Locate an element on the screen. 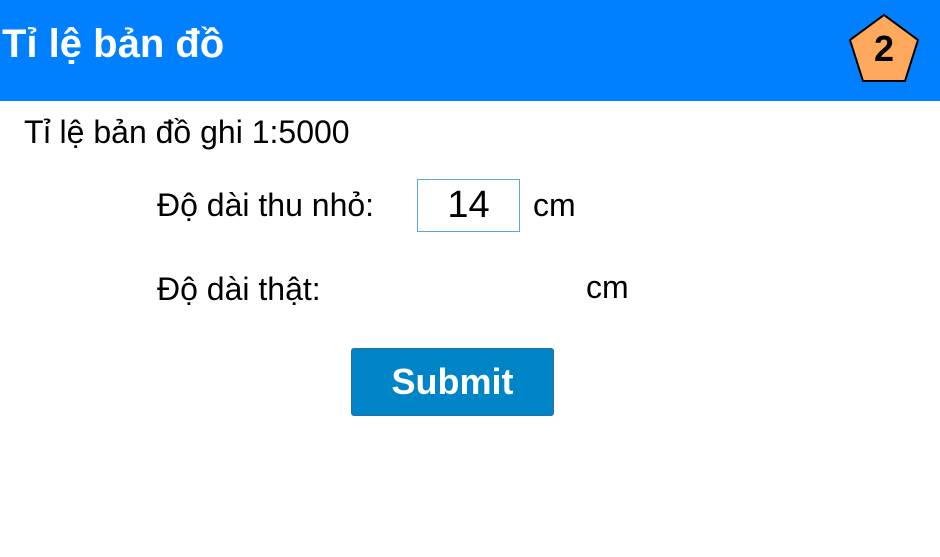  reduced-length-unit: cm is located at coordinates (554, 205).